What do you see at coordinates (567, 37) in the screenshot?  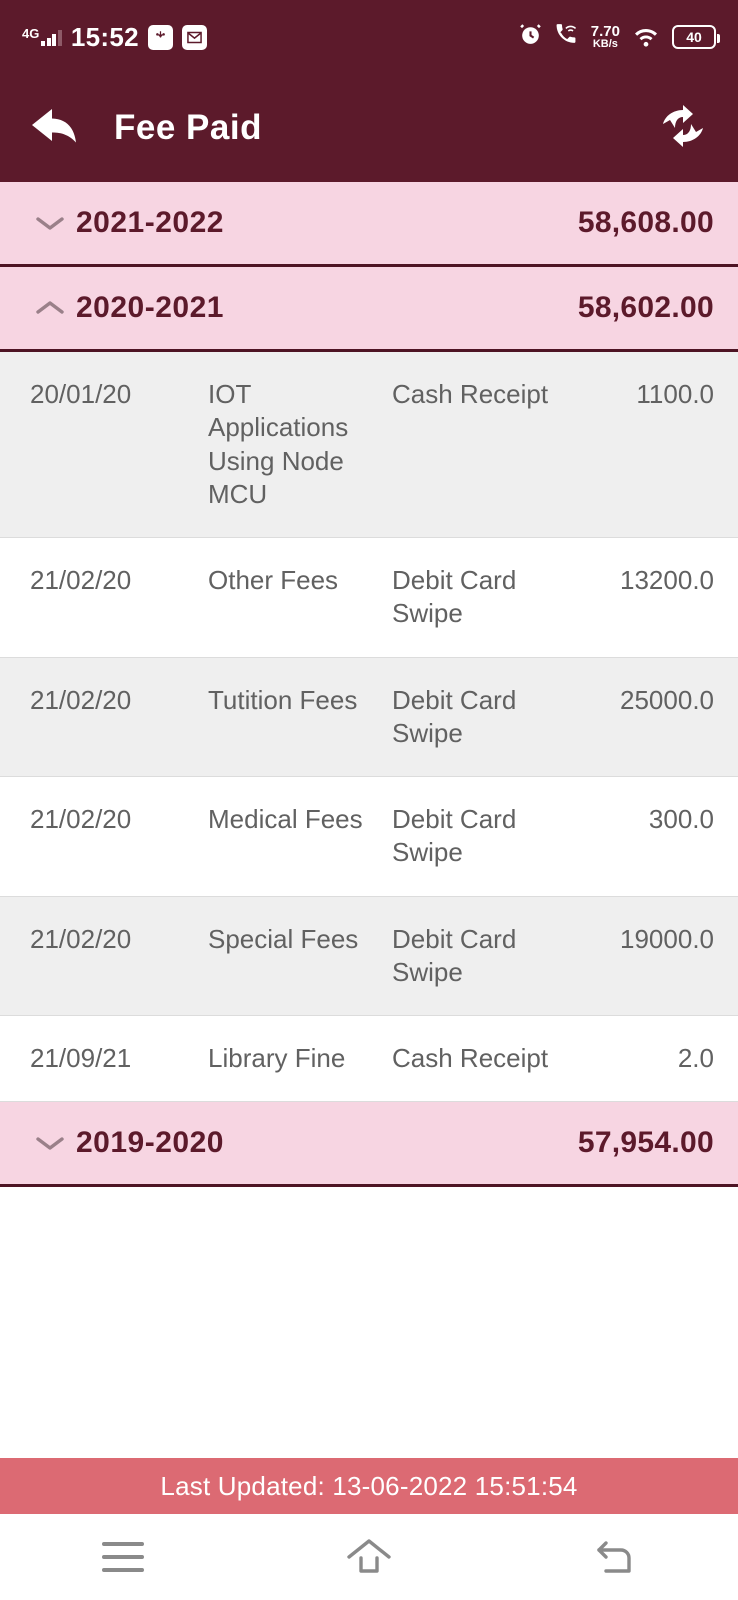 I see `vowifi-call-icon` at bounding box center [567, 37].